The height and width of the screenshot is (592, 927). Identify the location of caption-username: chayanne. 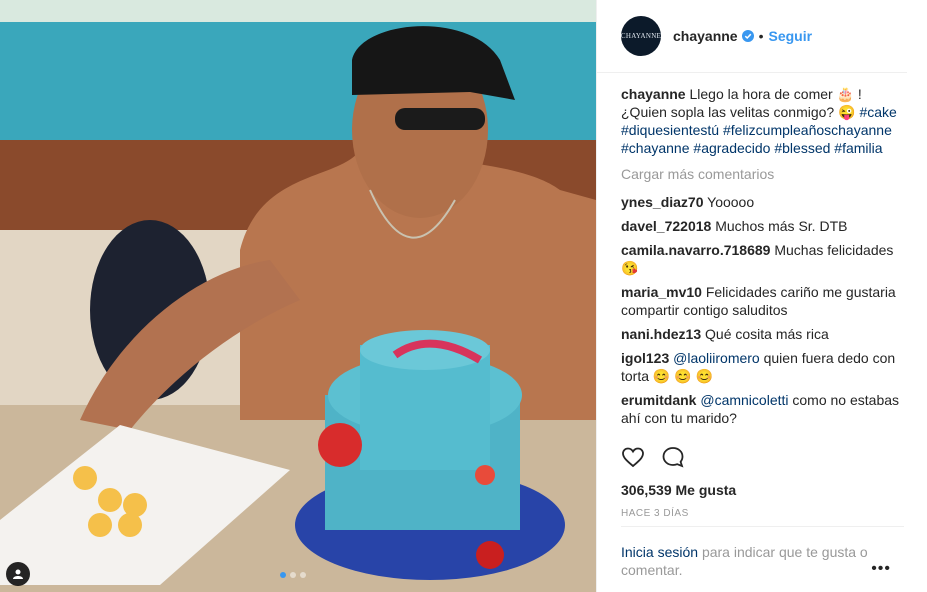
(653, 94).